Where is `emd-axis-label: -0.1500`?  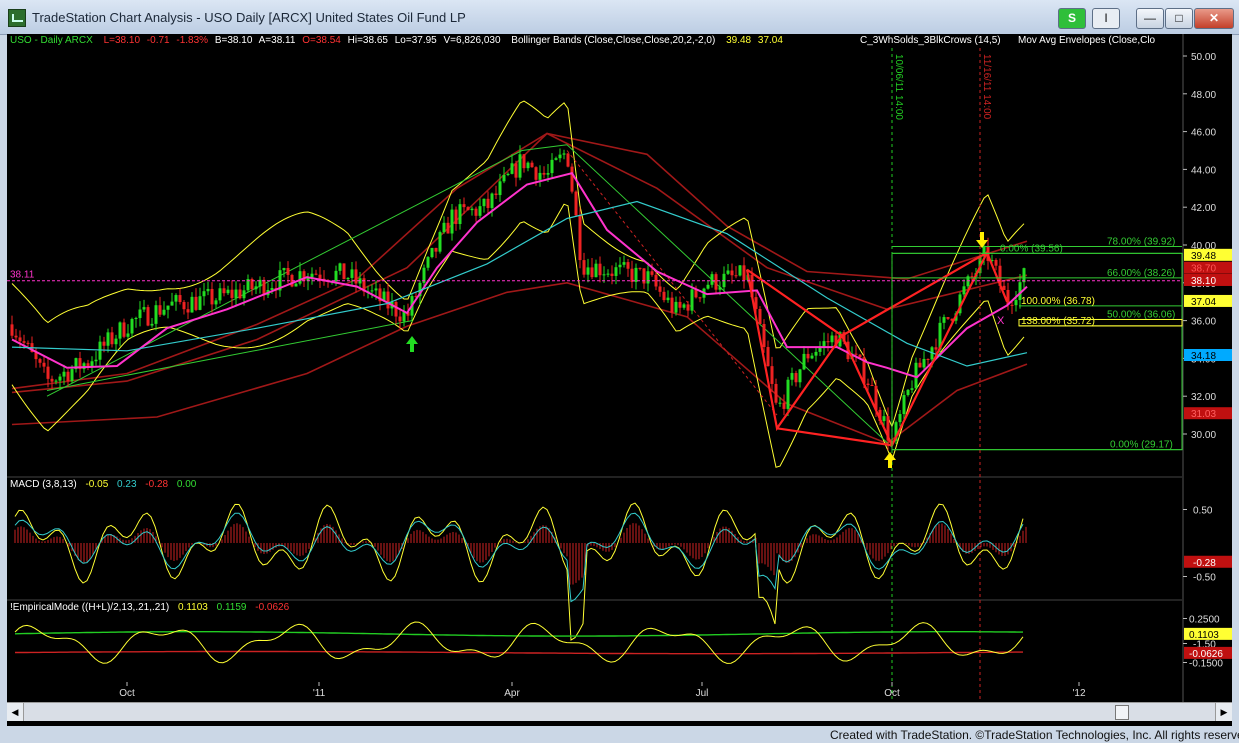 emd-axis-label: -0.1500 is located at coordinates (1206, 664).